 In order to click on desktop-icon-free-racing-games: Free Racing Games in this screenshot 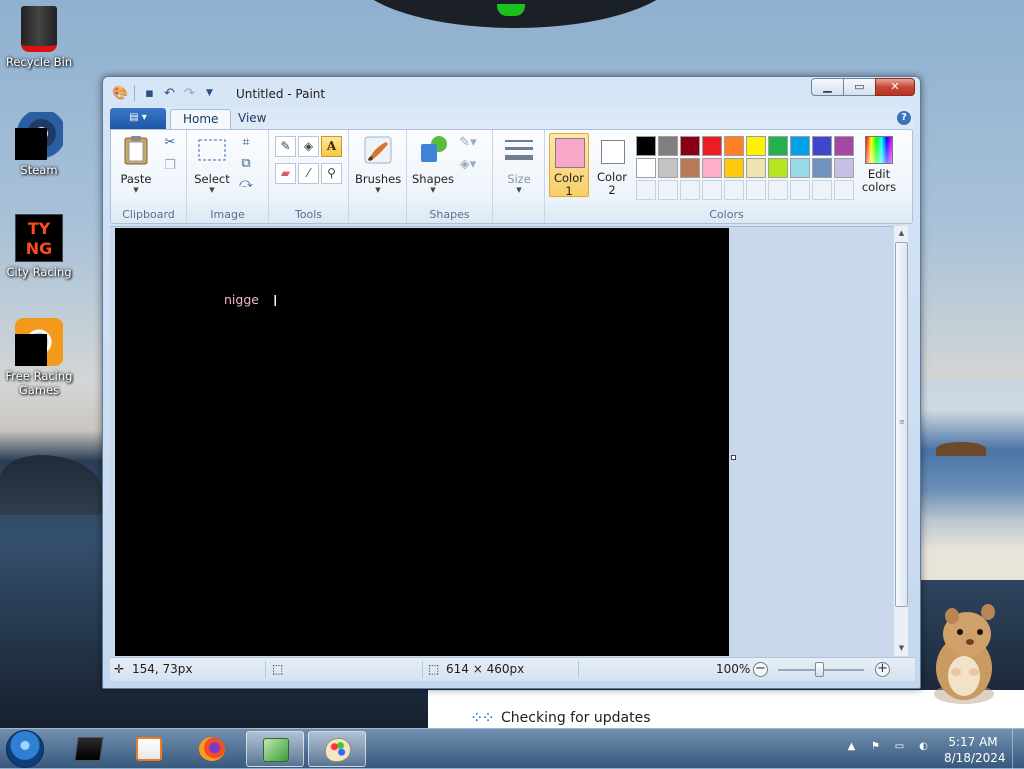, I will do `click(39, 357)`.